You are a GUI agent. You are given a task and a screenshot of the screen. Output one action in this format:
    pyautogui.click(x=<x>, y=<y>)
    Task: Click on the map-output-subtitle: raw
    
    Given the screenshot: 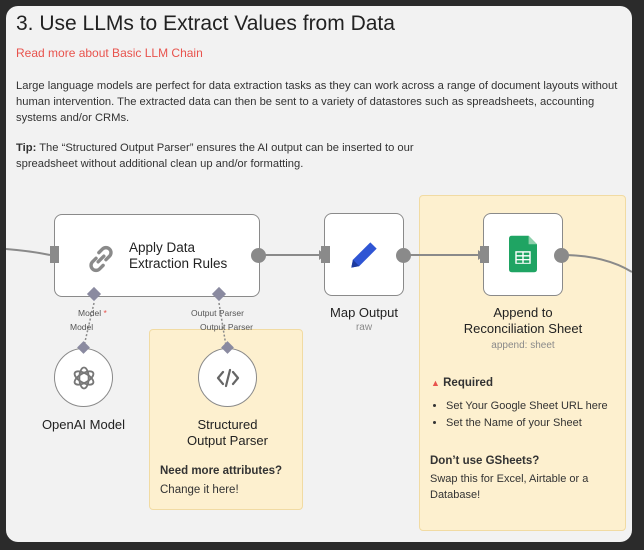 What is the action you would take?
    pyautogui.click(x=364, y=327)
    